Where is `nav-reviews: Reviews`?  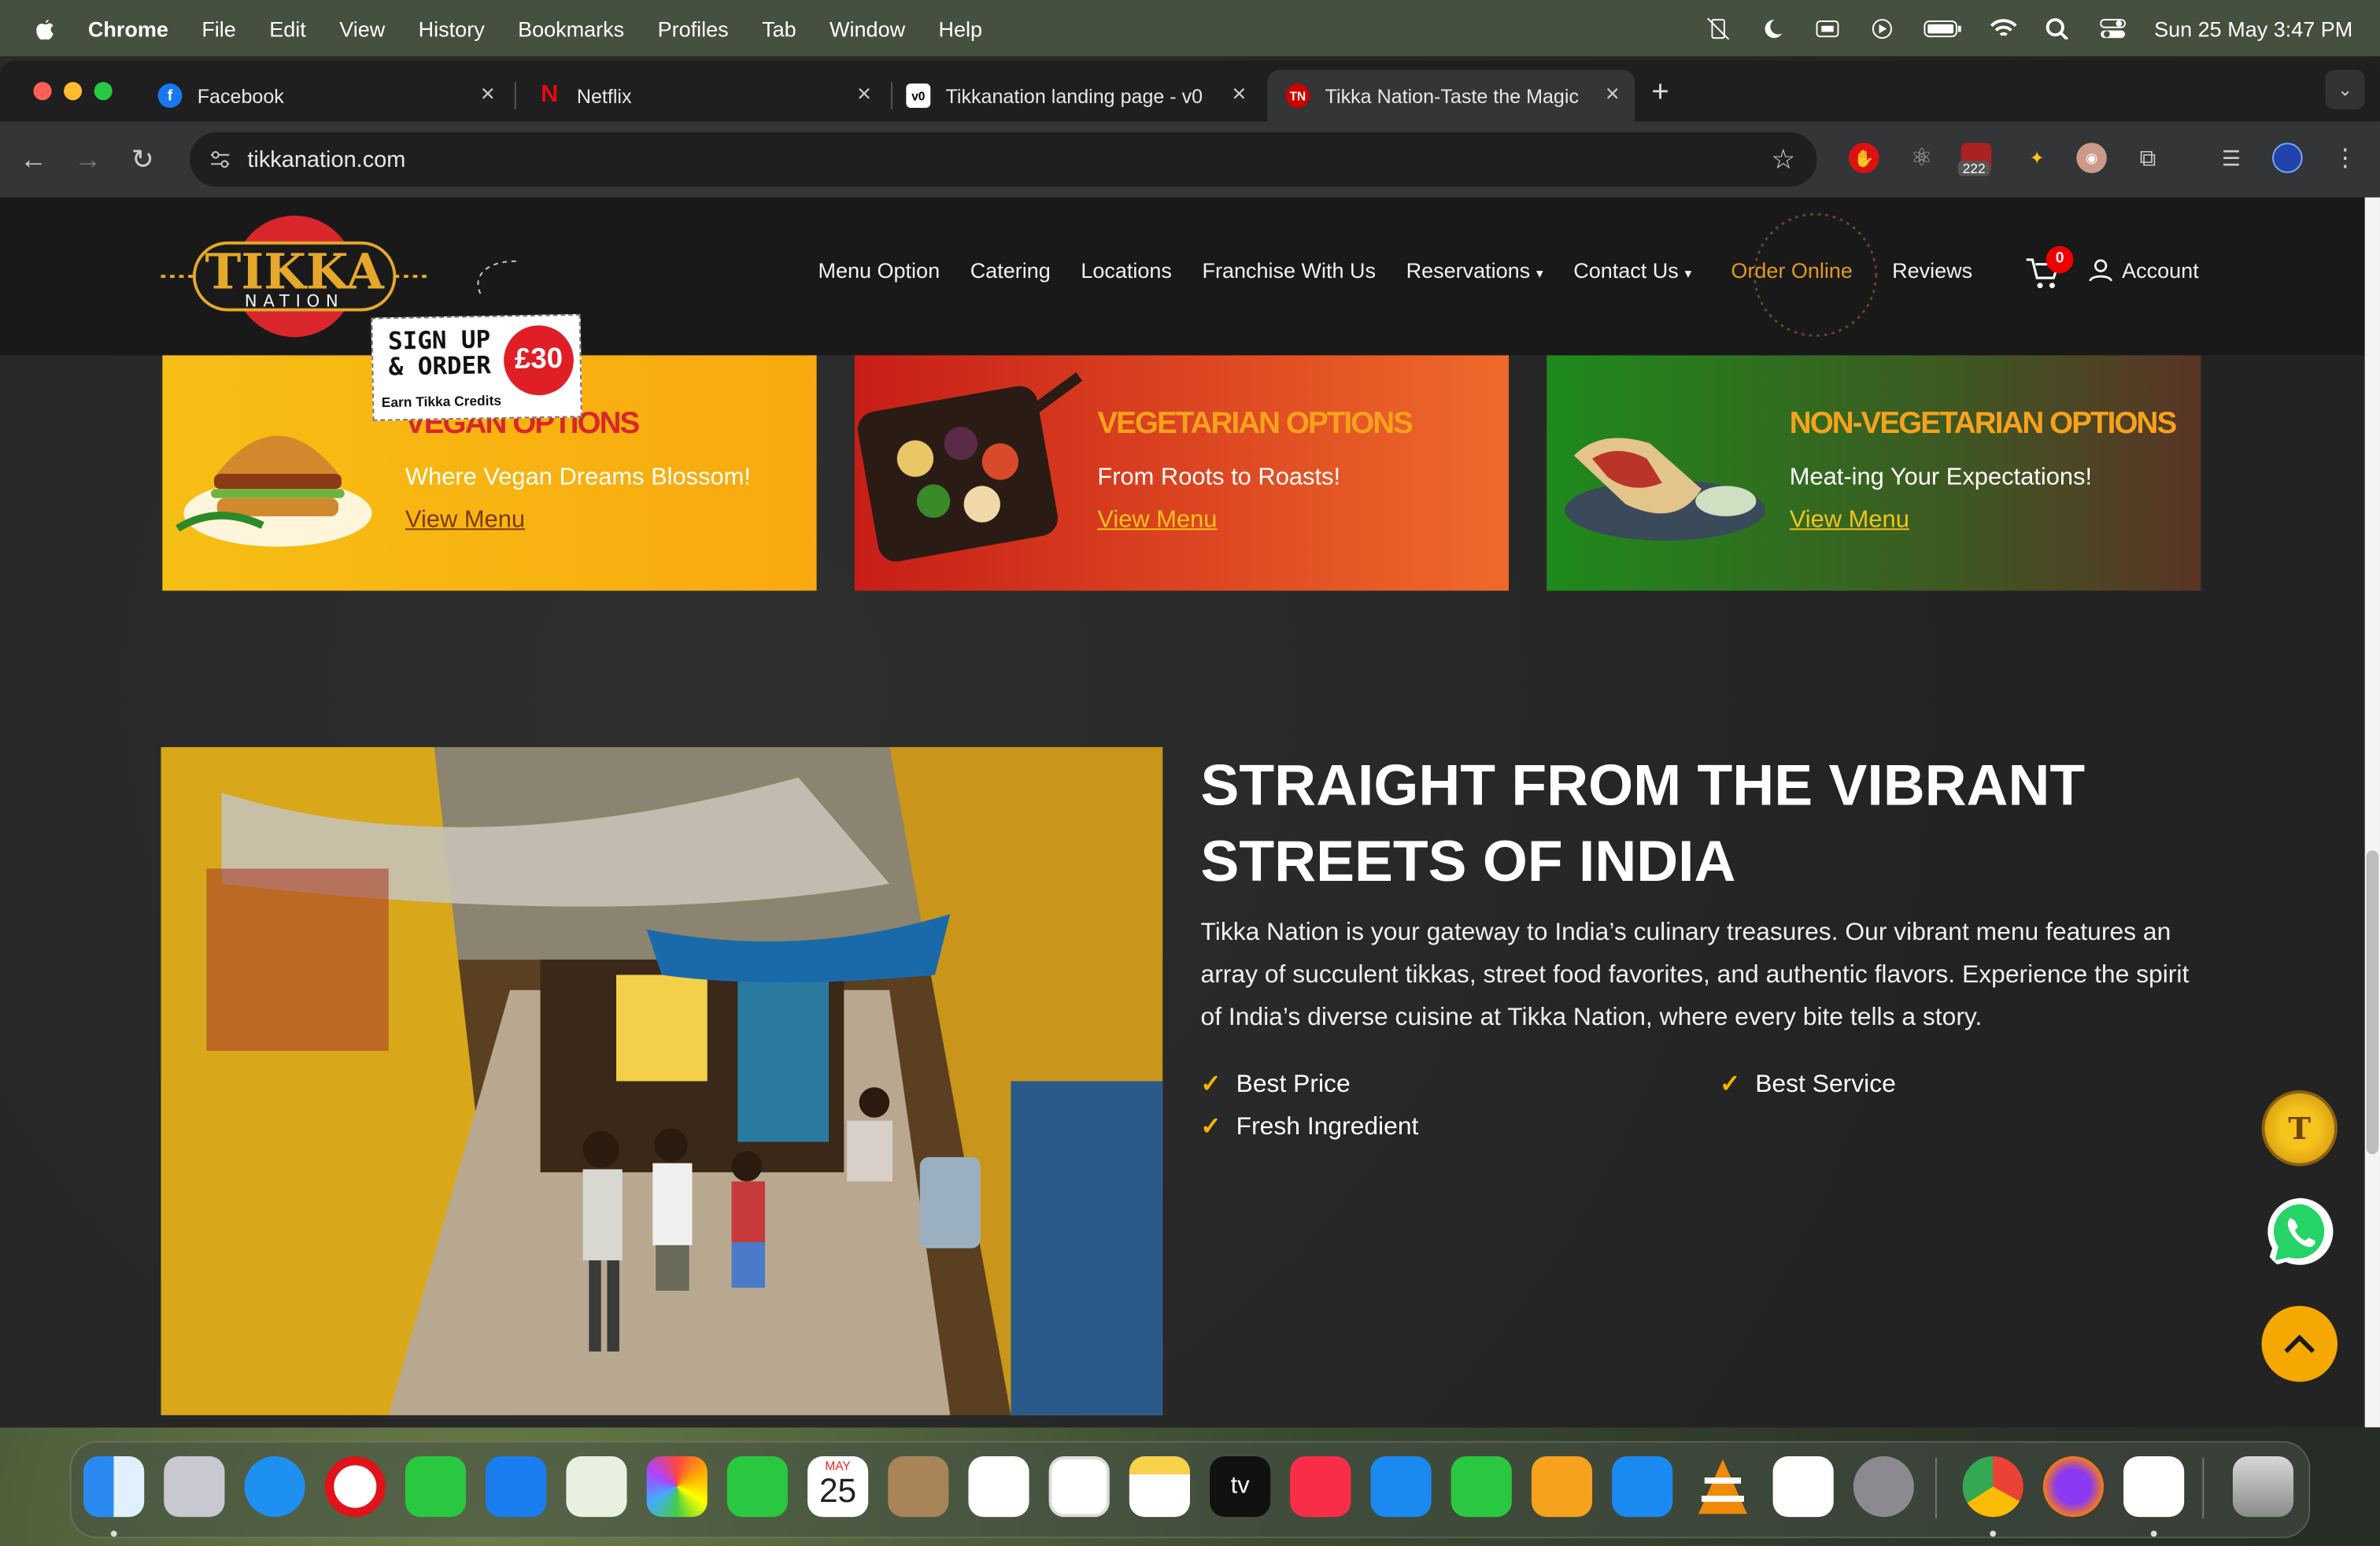
nav-reviews: Reviews is located at coordinates (1932, 270).